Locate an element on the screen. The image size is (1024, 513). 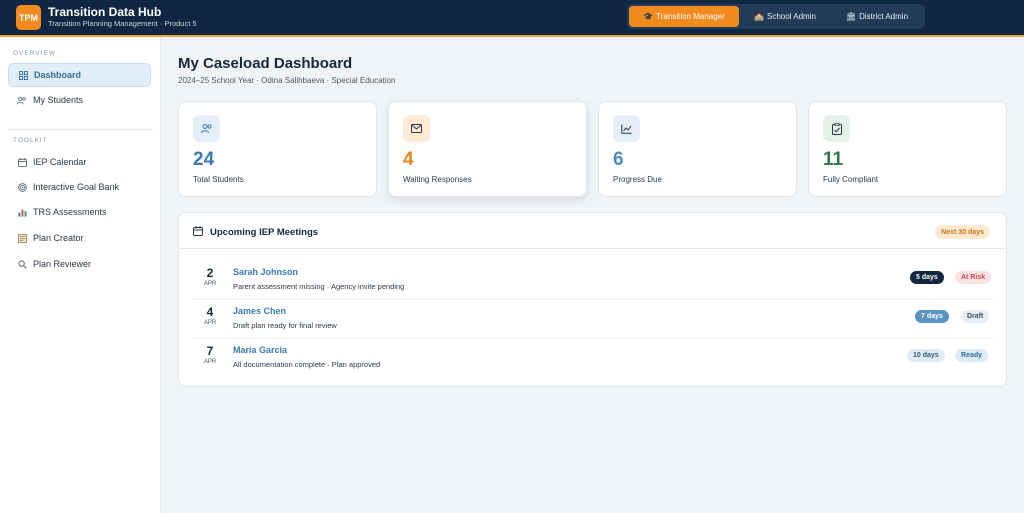
sidebar-item-plan-reviewer: Plan Reviewer is located at coordinates (79, 264).